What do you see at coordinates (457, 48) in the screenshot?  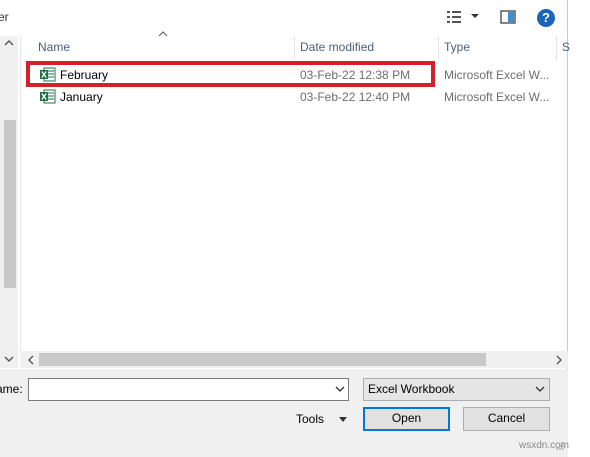 I see `column-header-type: Type` at bounding box center [457, 48].